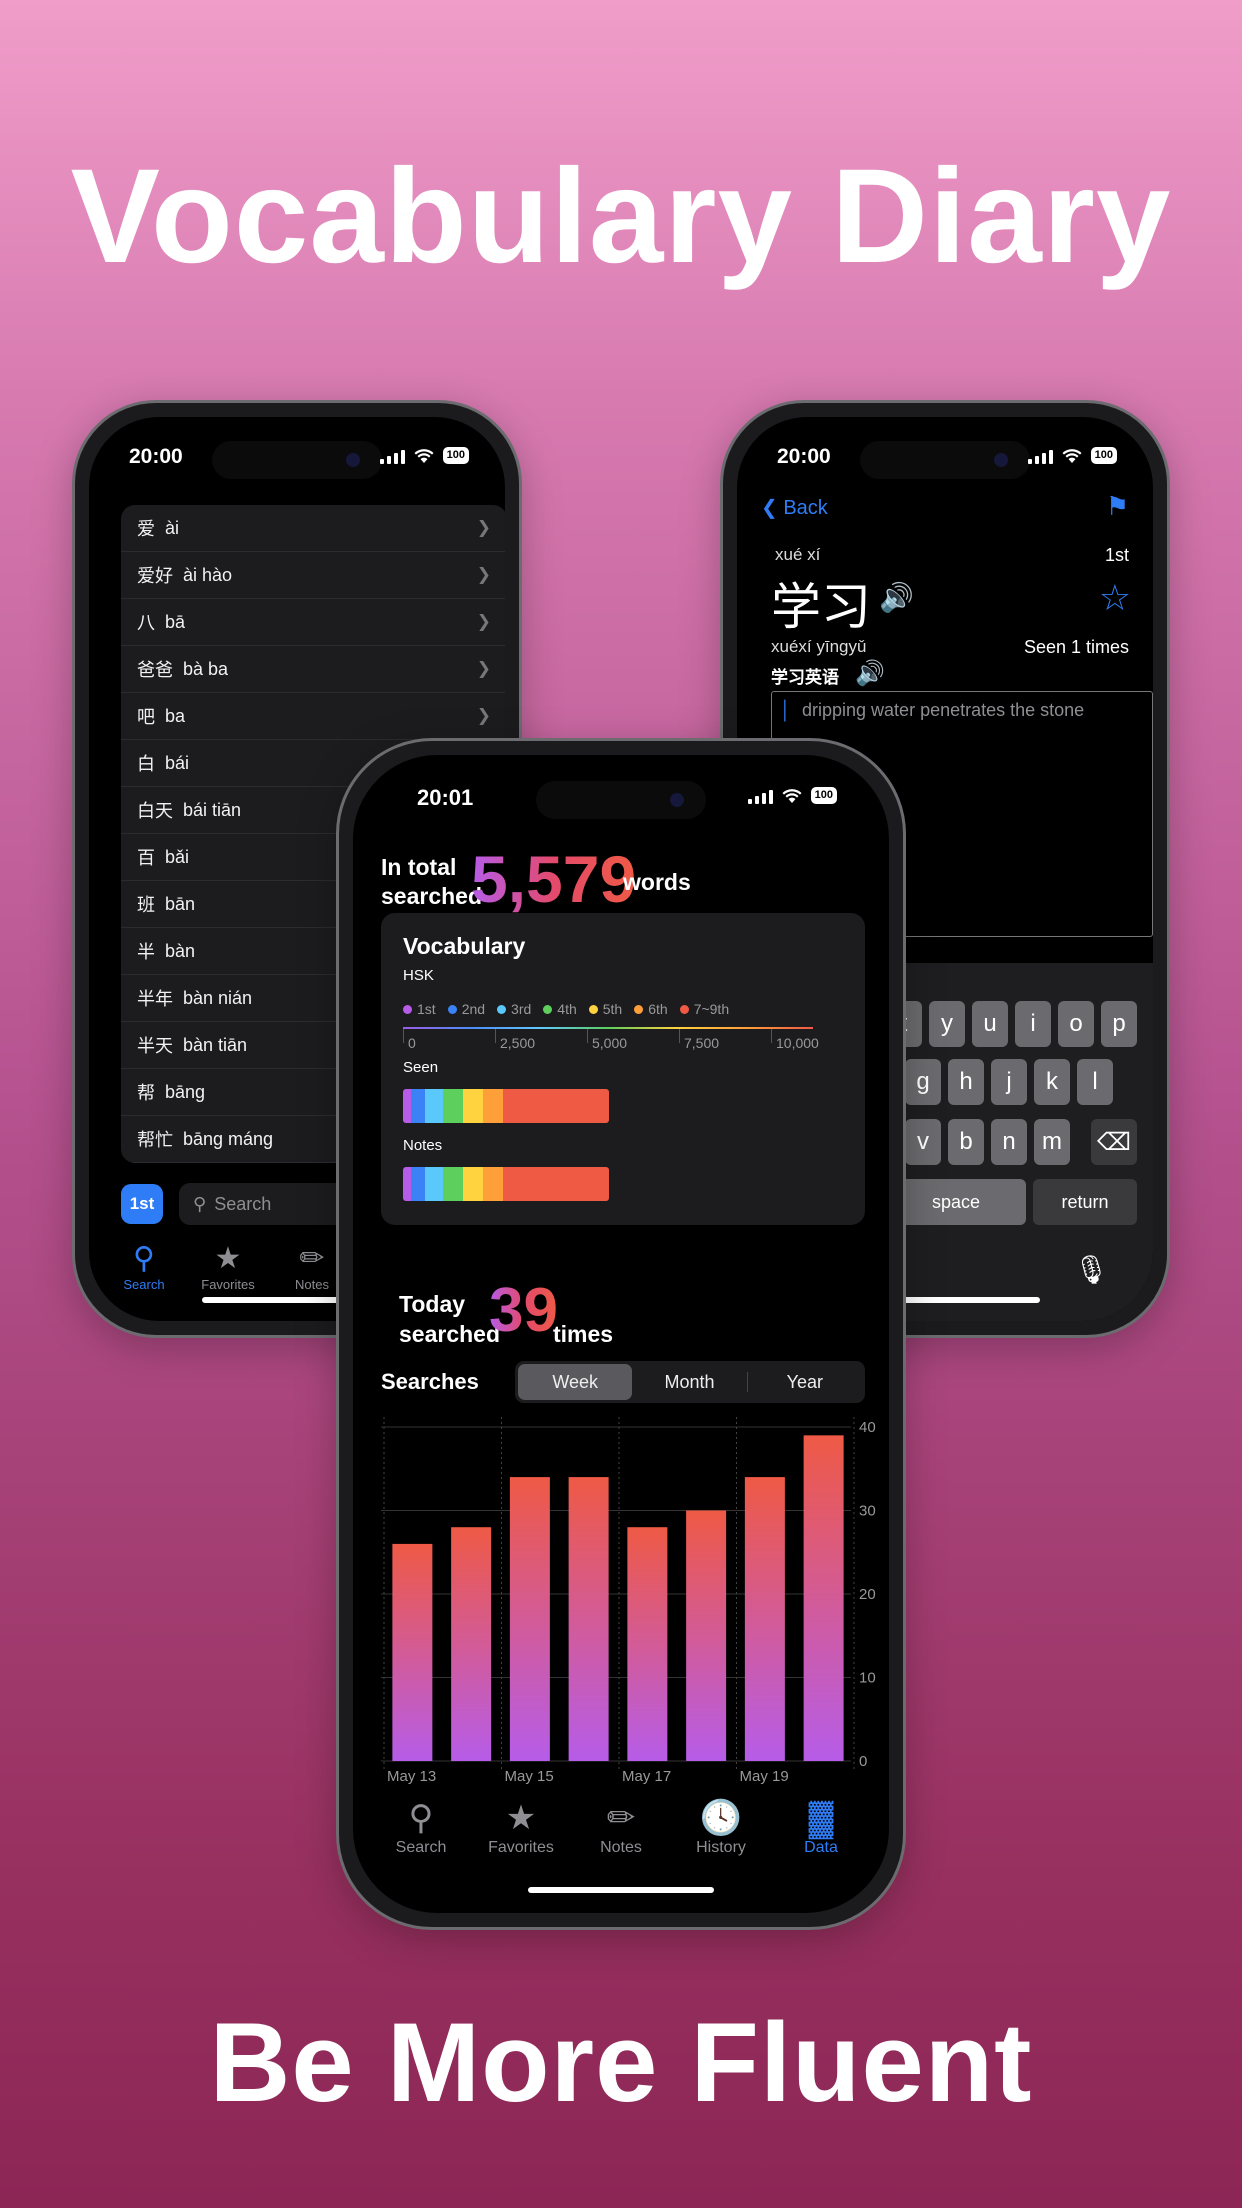 This screenshot has width=1242, height=2208. I want to click on keyboard-row: tyuiop, so click(1011, 1024).